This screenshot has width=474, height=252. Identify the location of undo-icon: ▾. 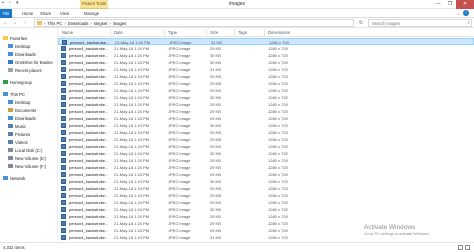
(18, 3).